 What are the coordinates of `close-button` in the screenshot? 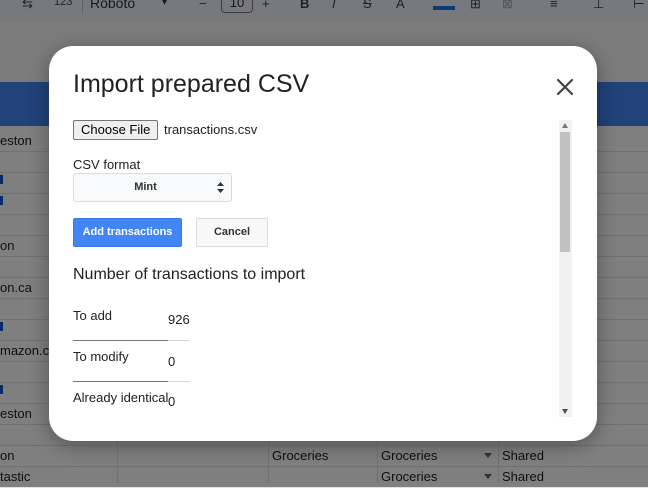 It's located at (565, 87).